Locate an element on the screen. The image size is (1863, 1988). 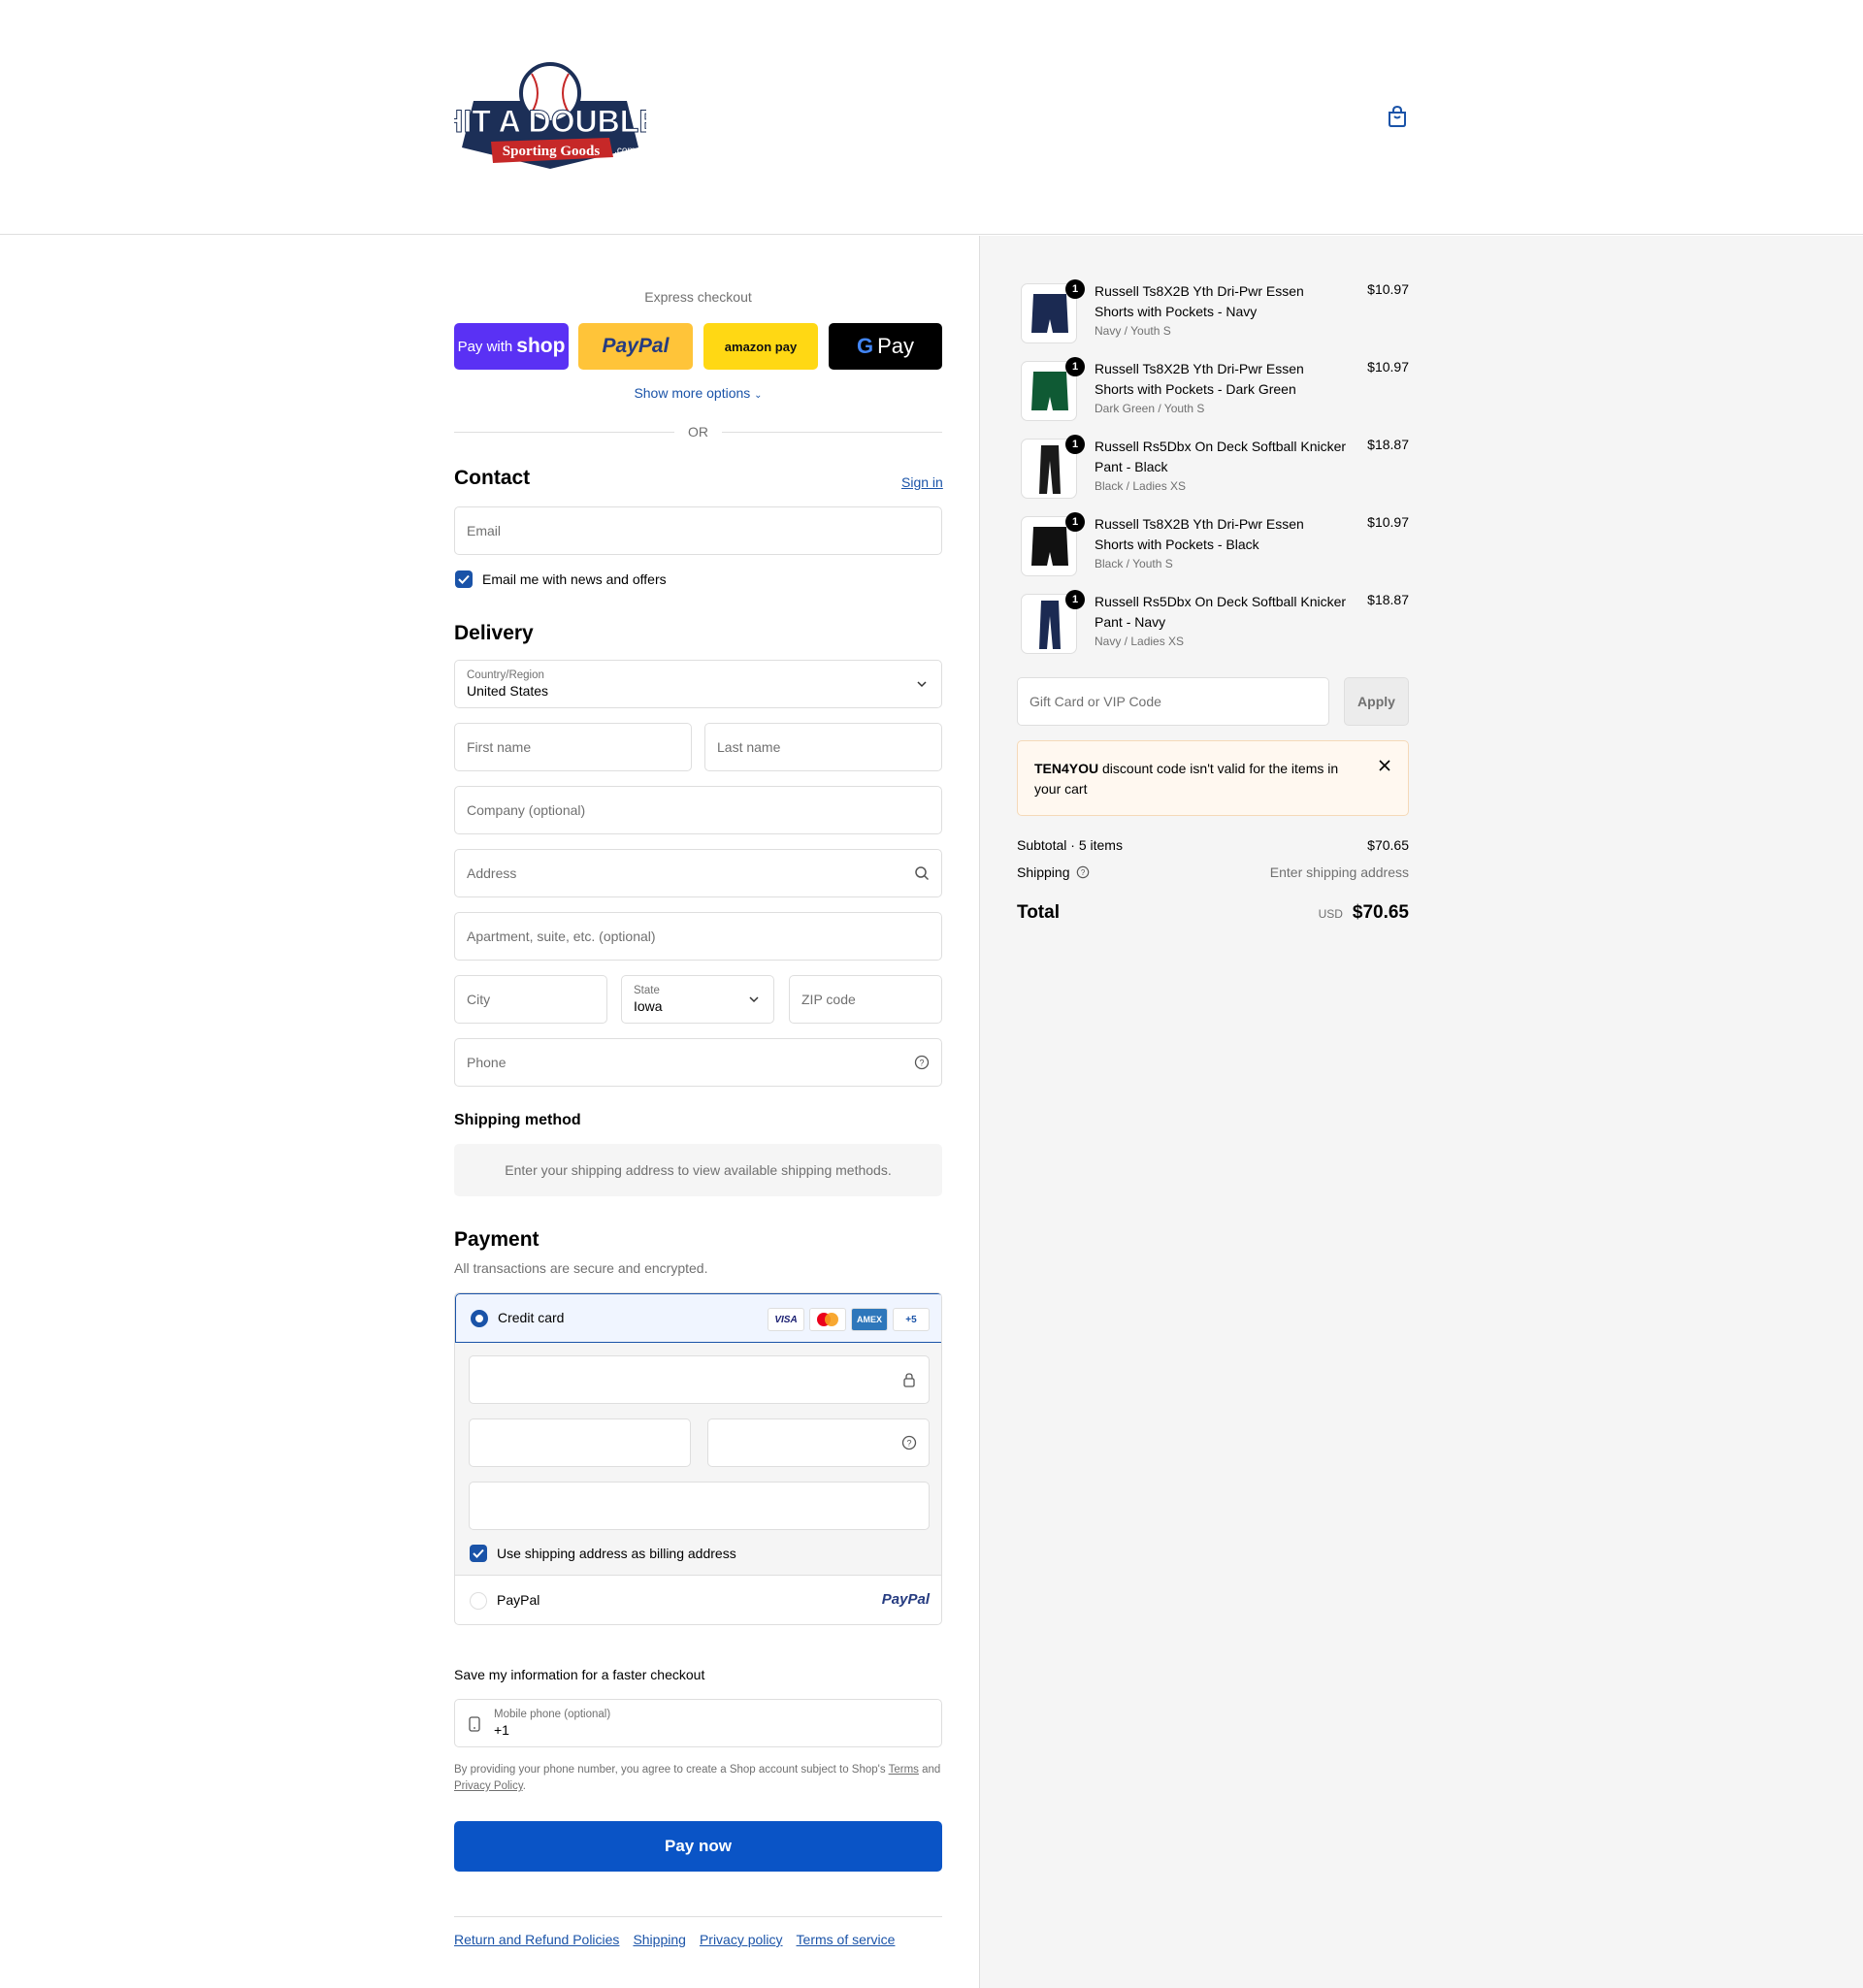
subtotal-row: Subtotal · 5 items $70.65 is located at coordinates (1213, 845).